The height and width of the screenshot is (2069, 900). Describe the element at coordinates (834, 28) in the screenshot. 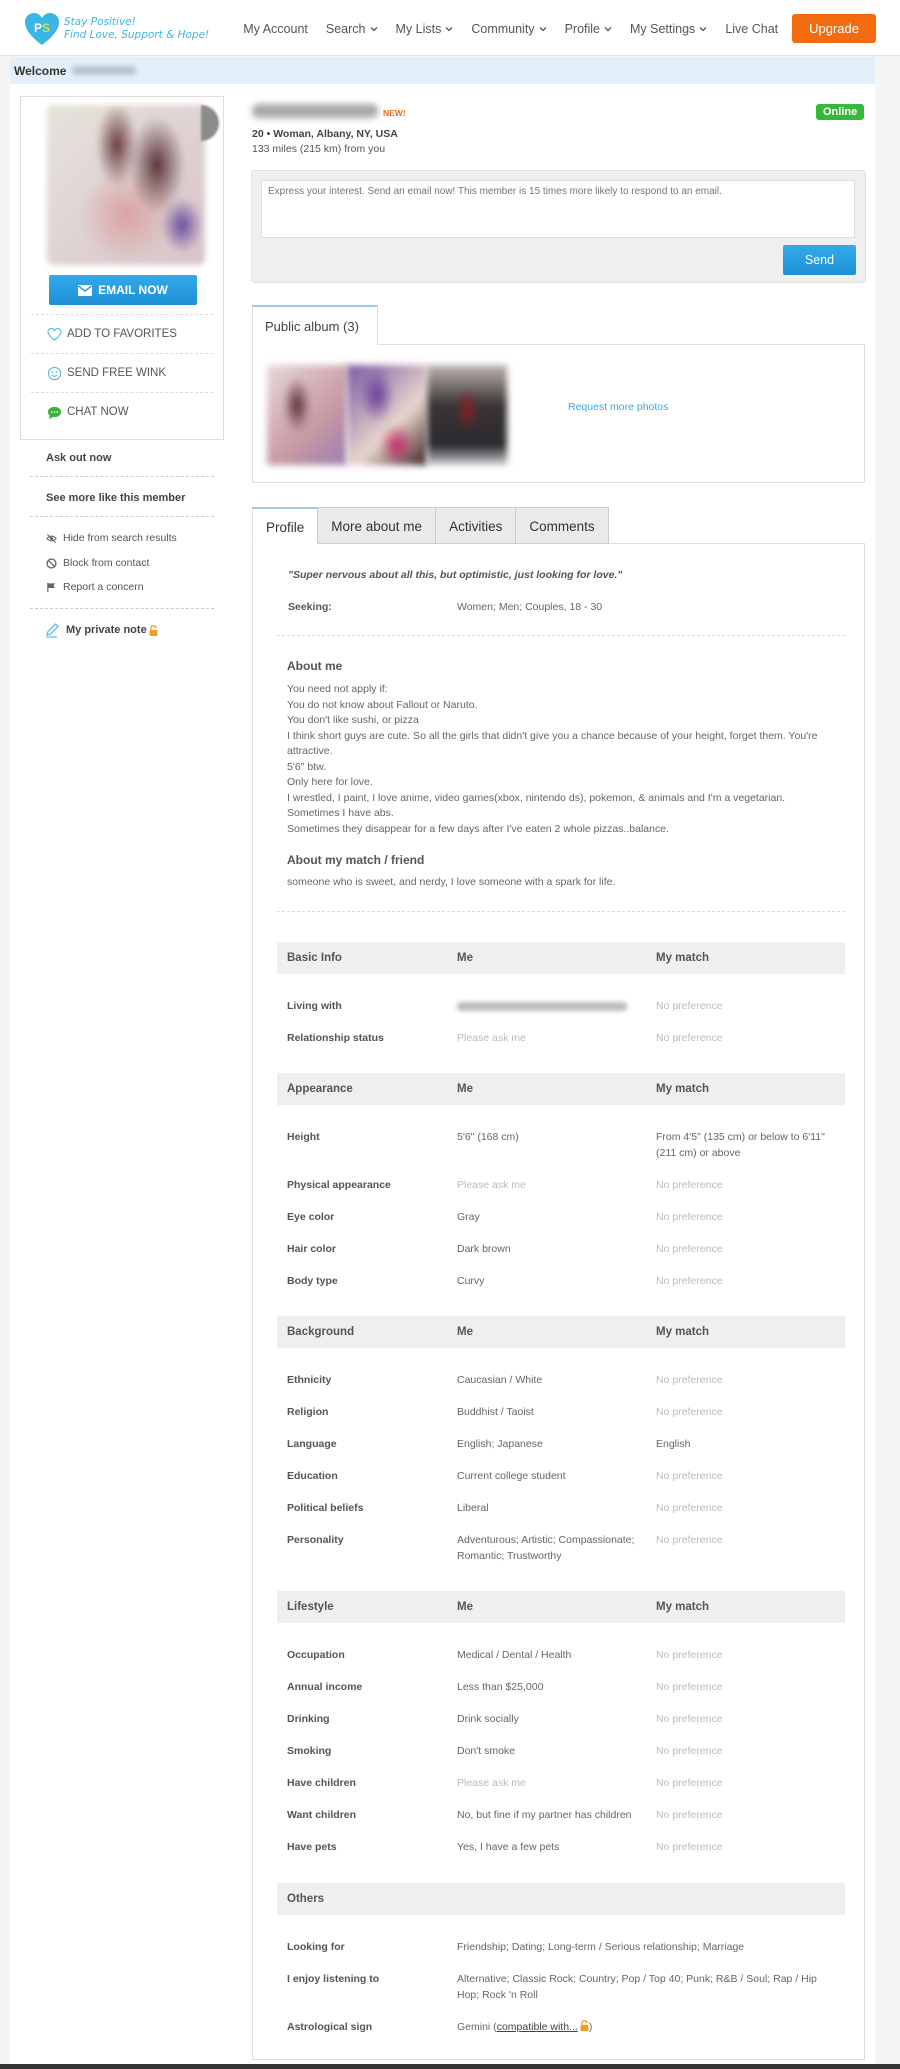

I see `upgrade-button: Upgrade` at that location.